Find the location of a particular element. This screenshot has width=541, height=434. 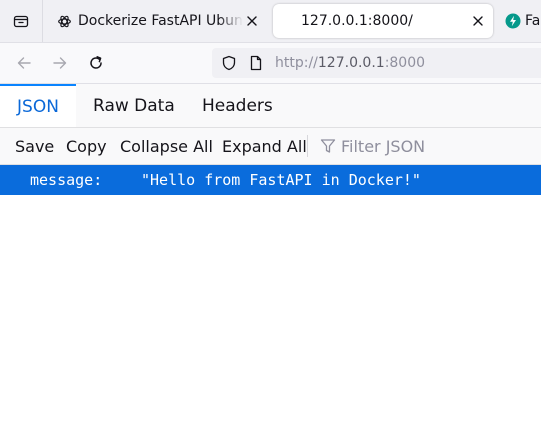

url-text: http://127.0.0.1:8000 is located at coordinates (350, 63).